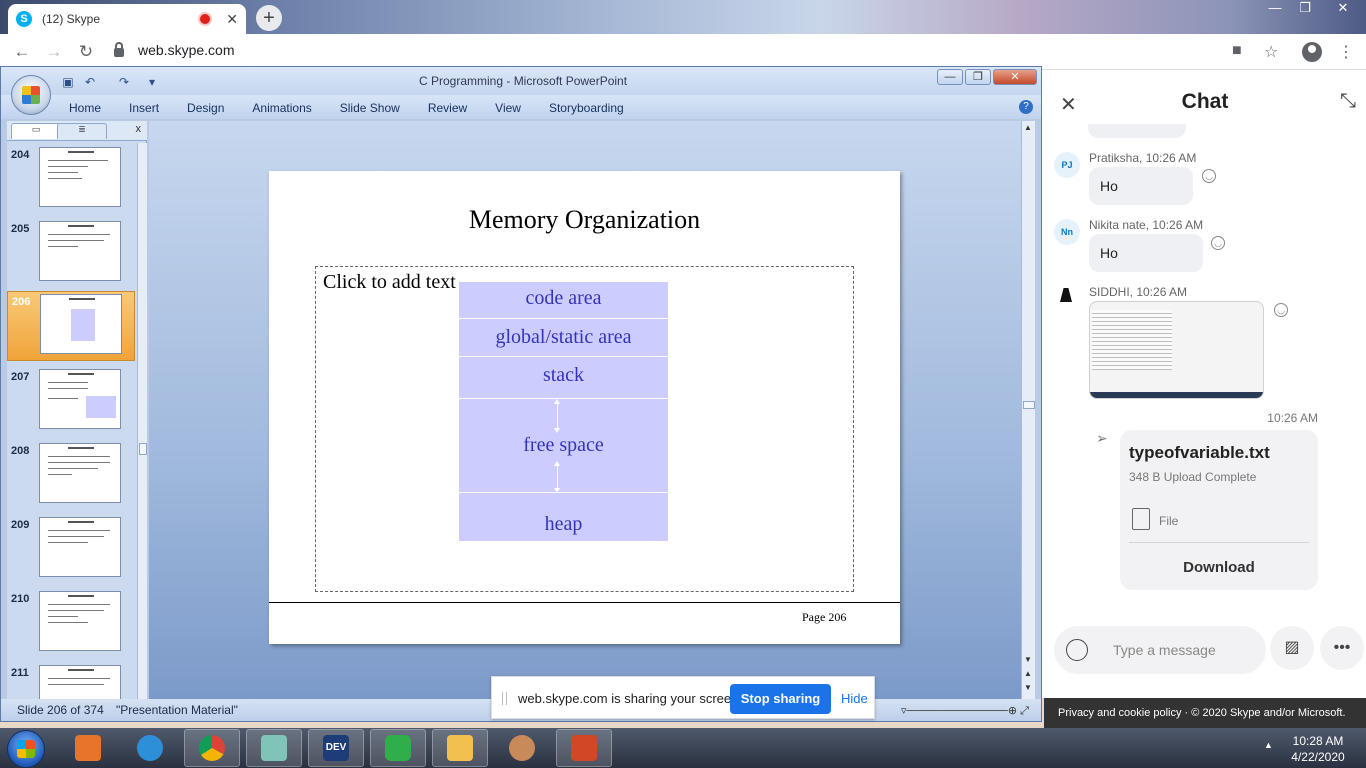 The image size is (1366, 768). I want to click on previous-message-bubble, so click(1137, 131).